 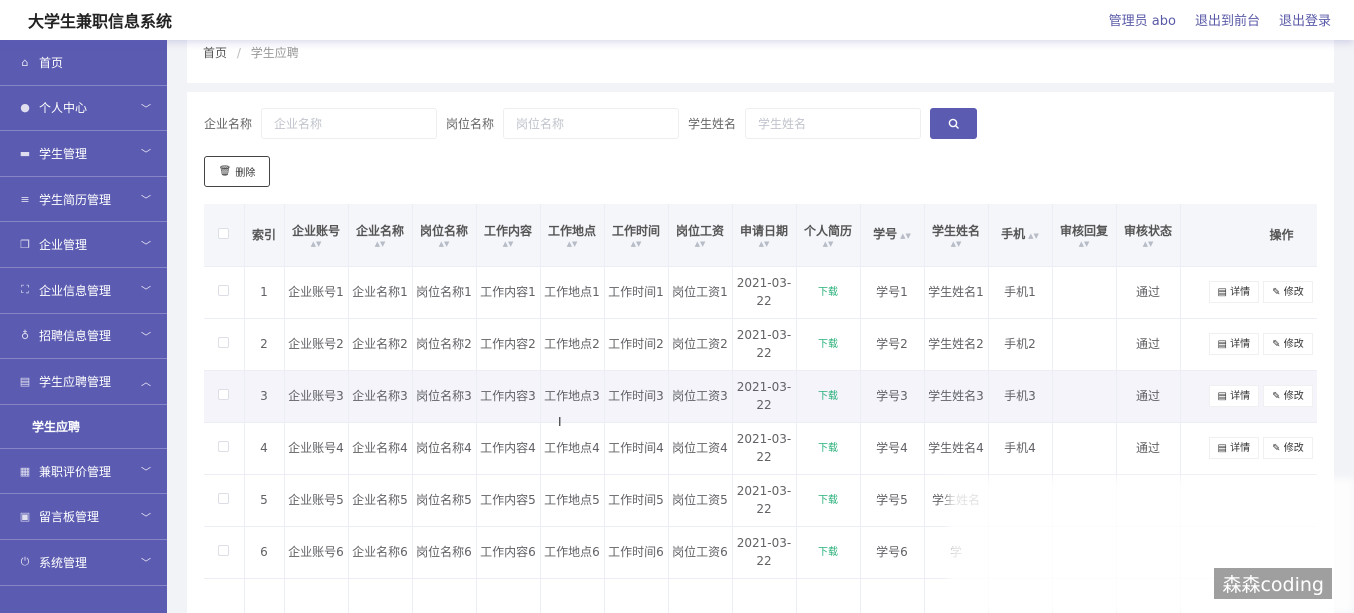 What do you see at coordinates (83, 563) in the screenshot?
I see `sidebar-item-10: ⏻ 系统管理 ﹀` at bounding box center [83, 563].